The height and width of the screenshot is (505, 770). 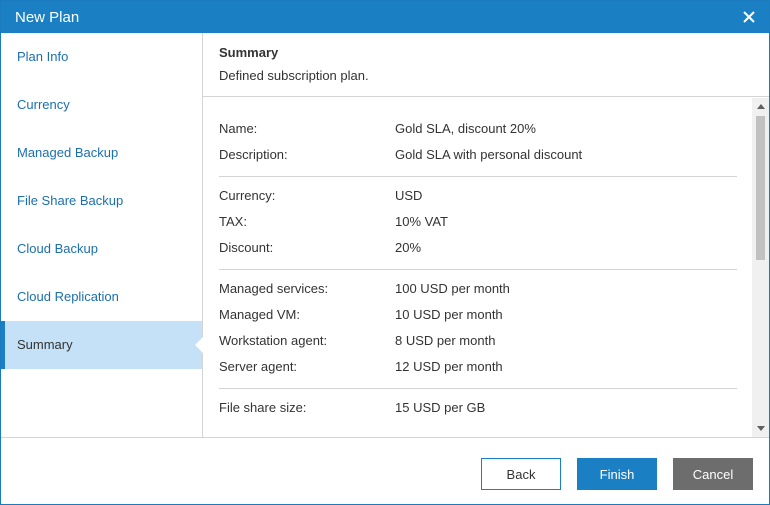 I want to click on step-label: Summary, so click(x=45, y=344).